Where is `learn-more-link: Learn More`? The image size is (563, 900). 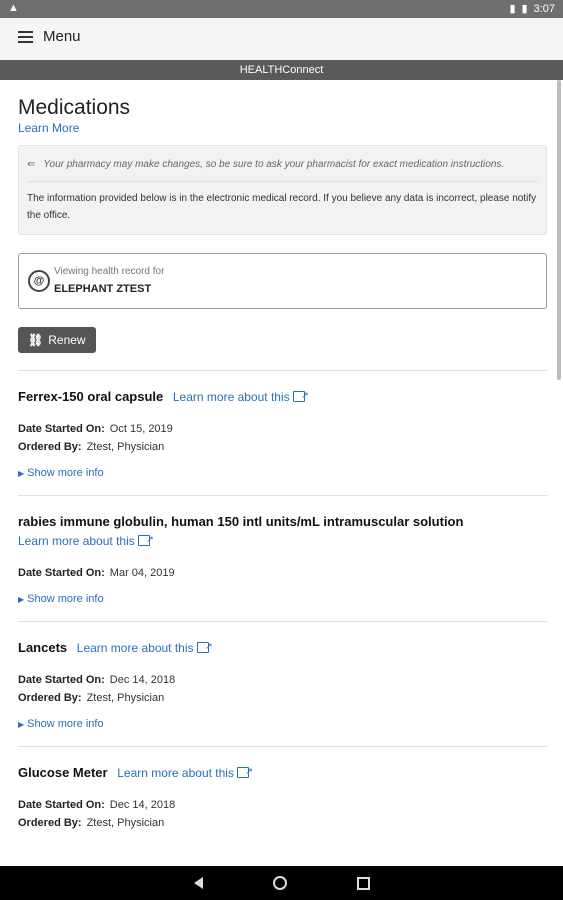
learn-more-link: Learn More is located at coordinates (282, 128).